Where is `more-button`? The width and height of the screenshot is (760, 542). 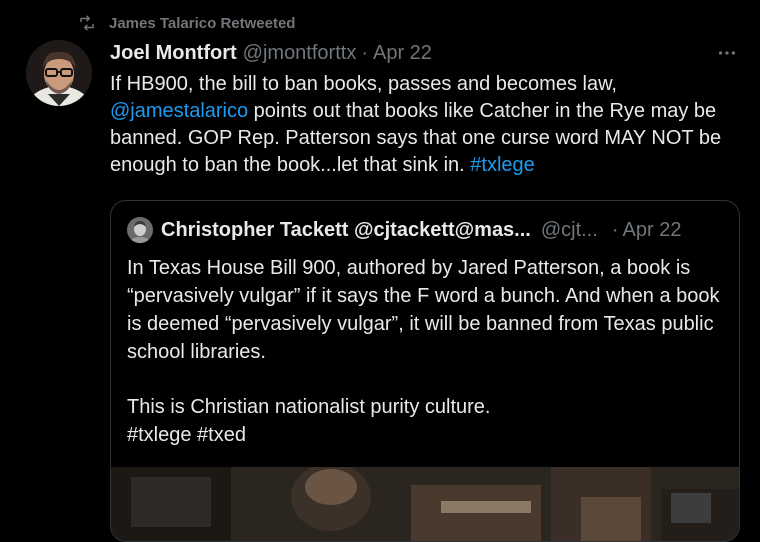 more-button is located at coordinates (727, 53).